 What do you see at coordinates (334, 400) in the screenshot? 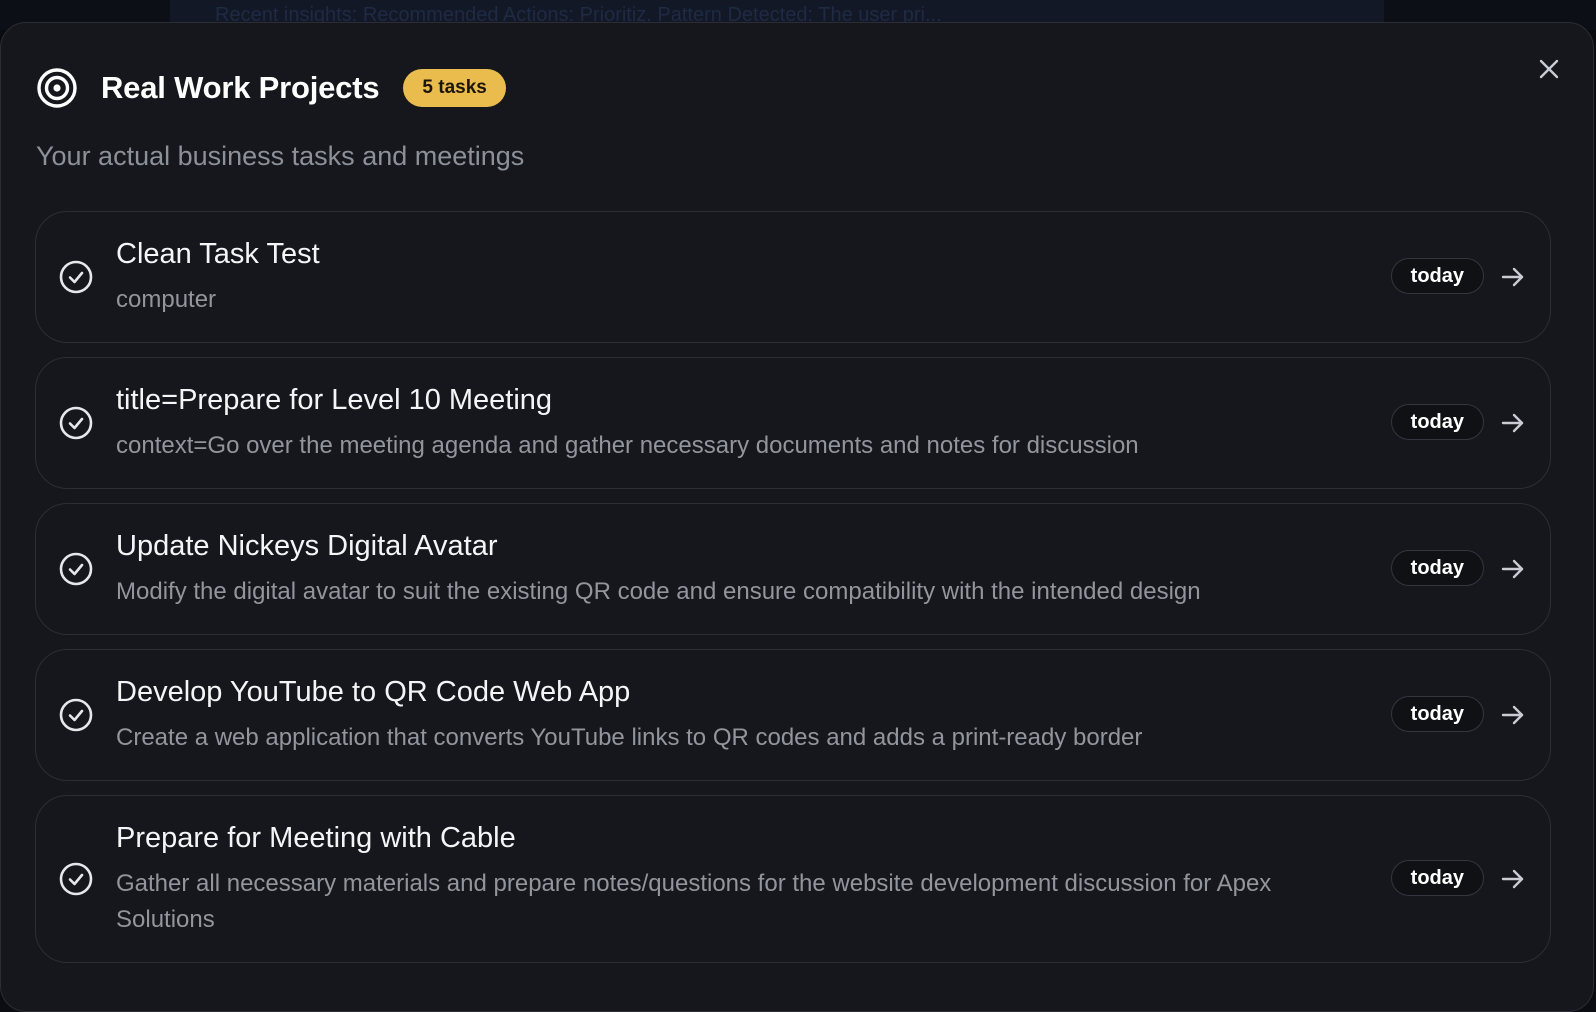
I see `task-title: title=Prepare for Level 10 Meeting` at bounding box center [334, 400].